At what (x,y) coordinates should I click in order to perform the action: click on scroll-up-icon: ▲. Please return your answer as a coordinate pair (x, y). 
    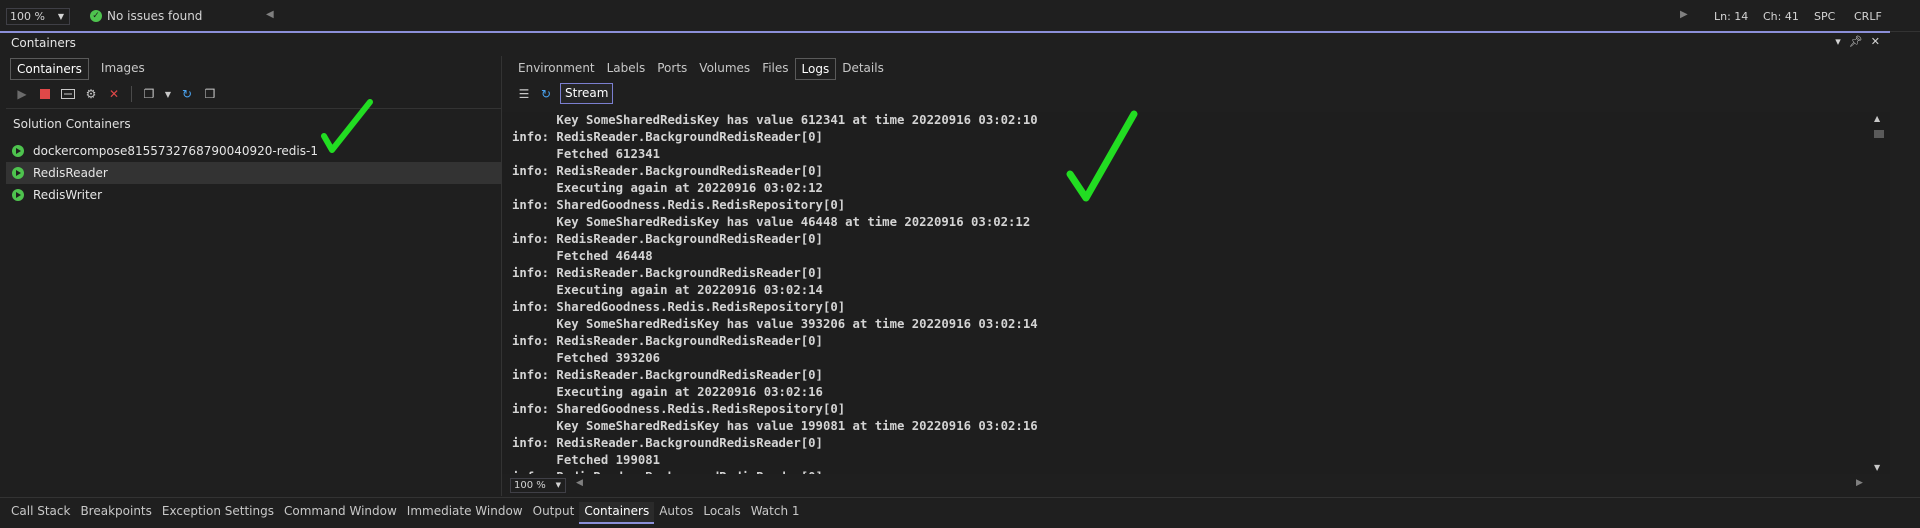
    Looking at the image, I should click on (1877, 118).